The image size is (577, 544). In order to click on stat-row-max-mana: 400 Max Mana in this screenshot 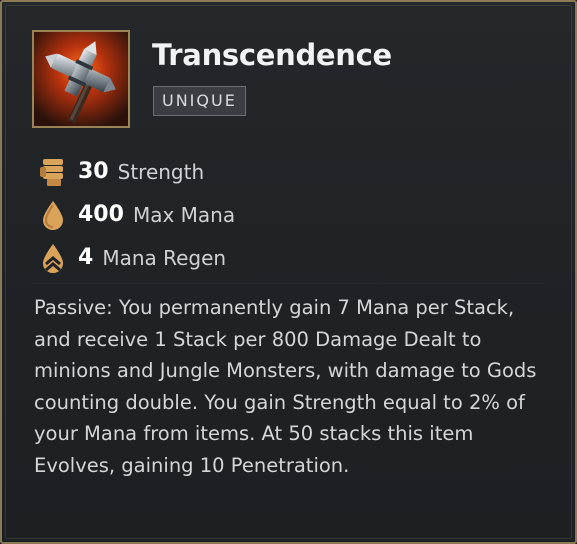, I will do `click(136, 214)`.